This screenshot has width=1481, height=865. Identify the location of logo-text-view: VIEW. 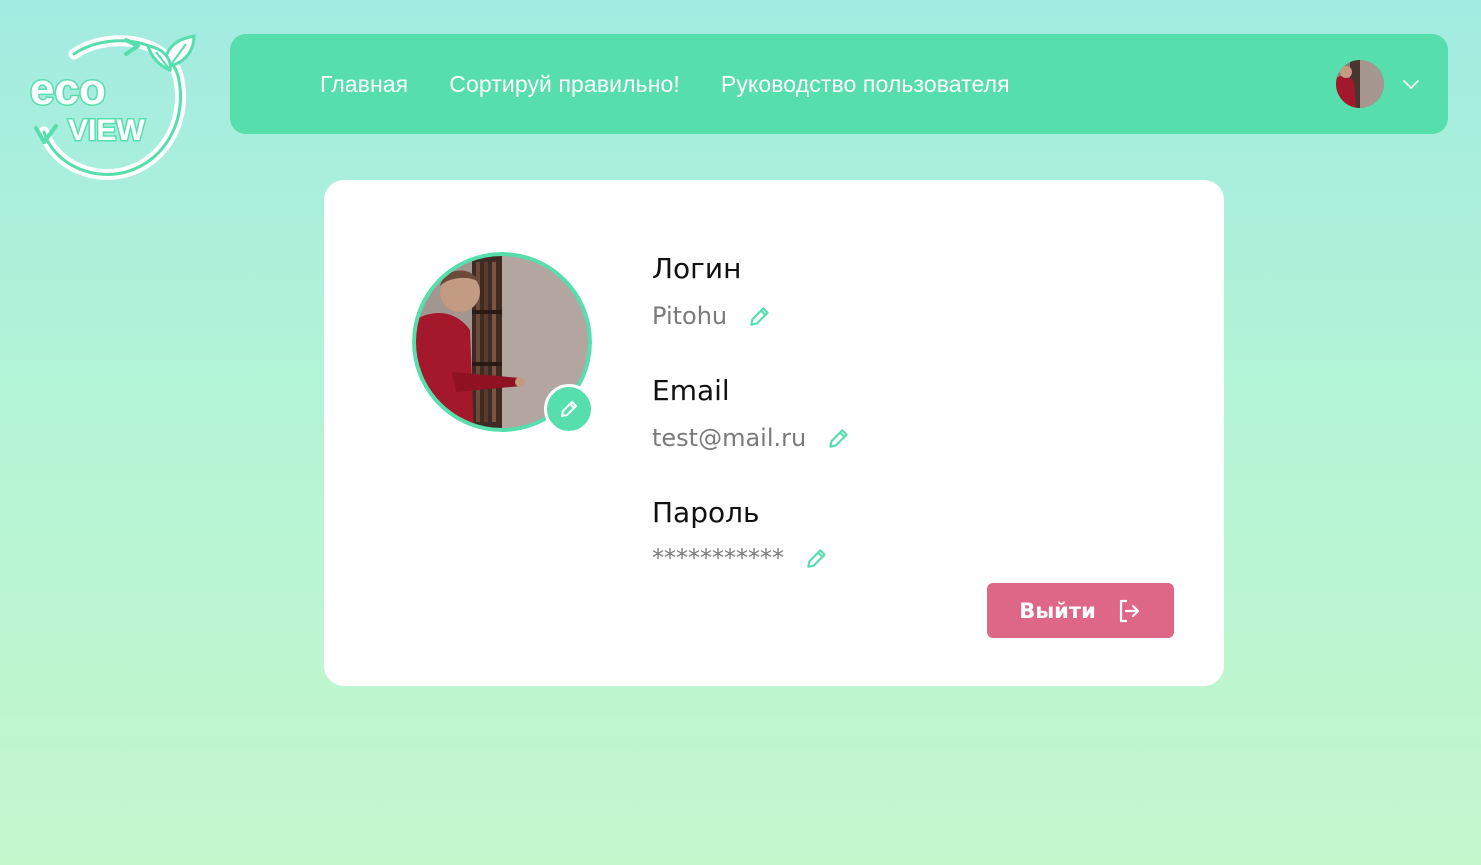
(106, 130).